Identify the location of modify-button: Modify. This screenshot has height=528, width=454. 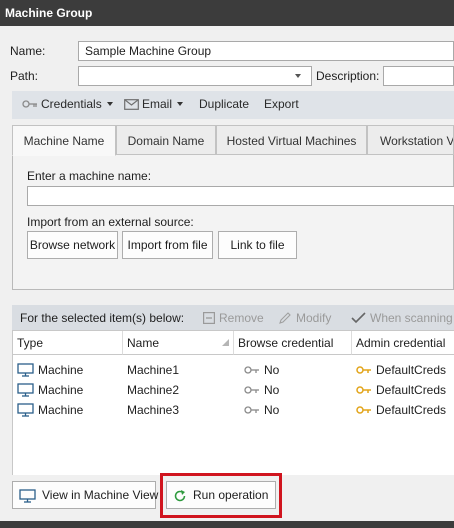
(304, 318).